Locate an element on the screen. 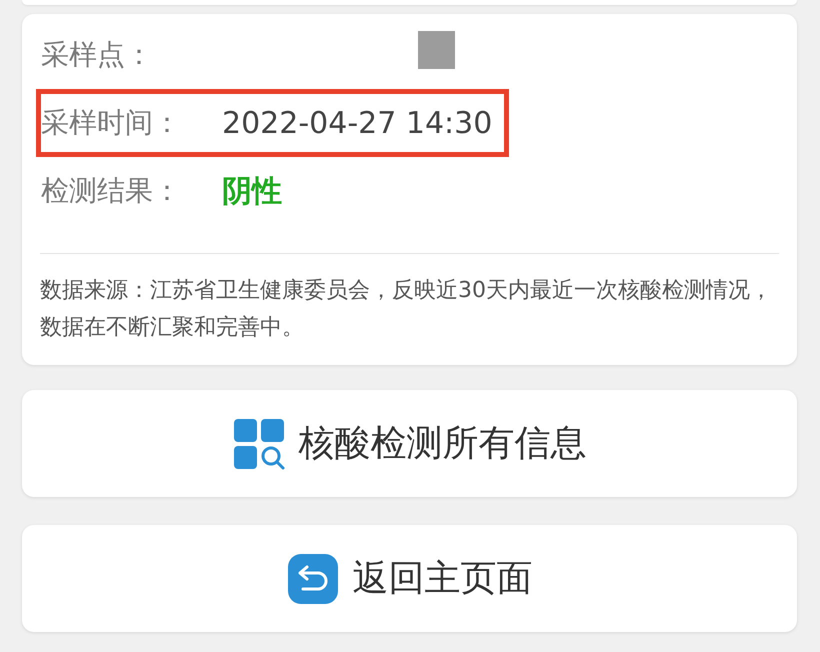  result-value: 阴性 is located at coordinates (252, 191).